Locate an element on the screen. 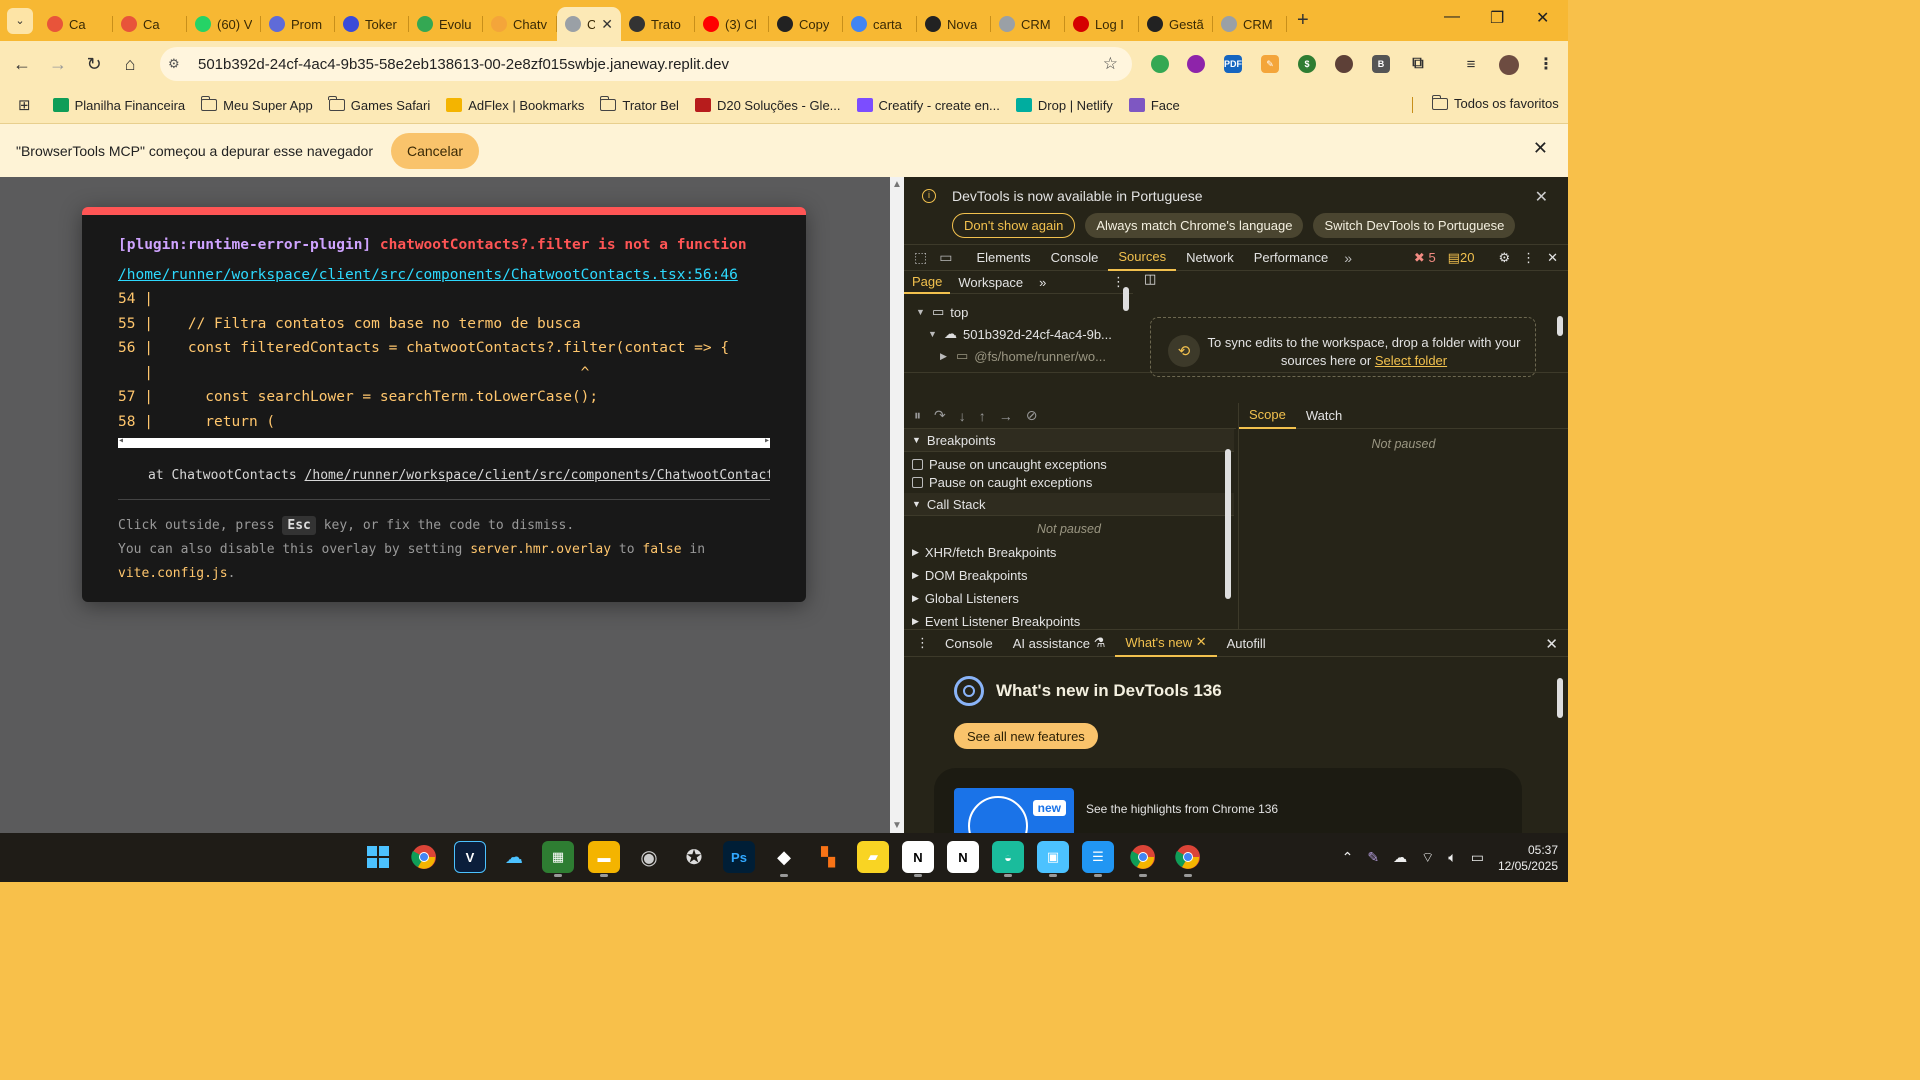 Image resolution: width=1920 pixels, height=1080 pixels. pen-icon: ✎ is located at coordinates (1373, 857).